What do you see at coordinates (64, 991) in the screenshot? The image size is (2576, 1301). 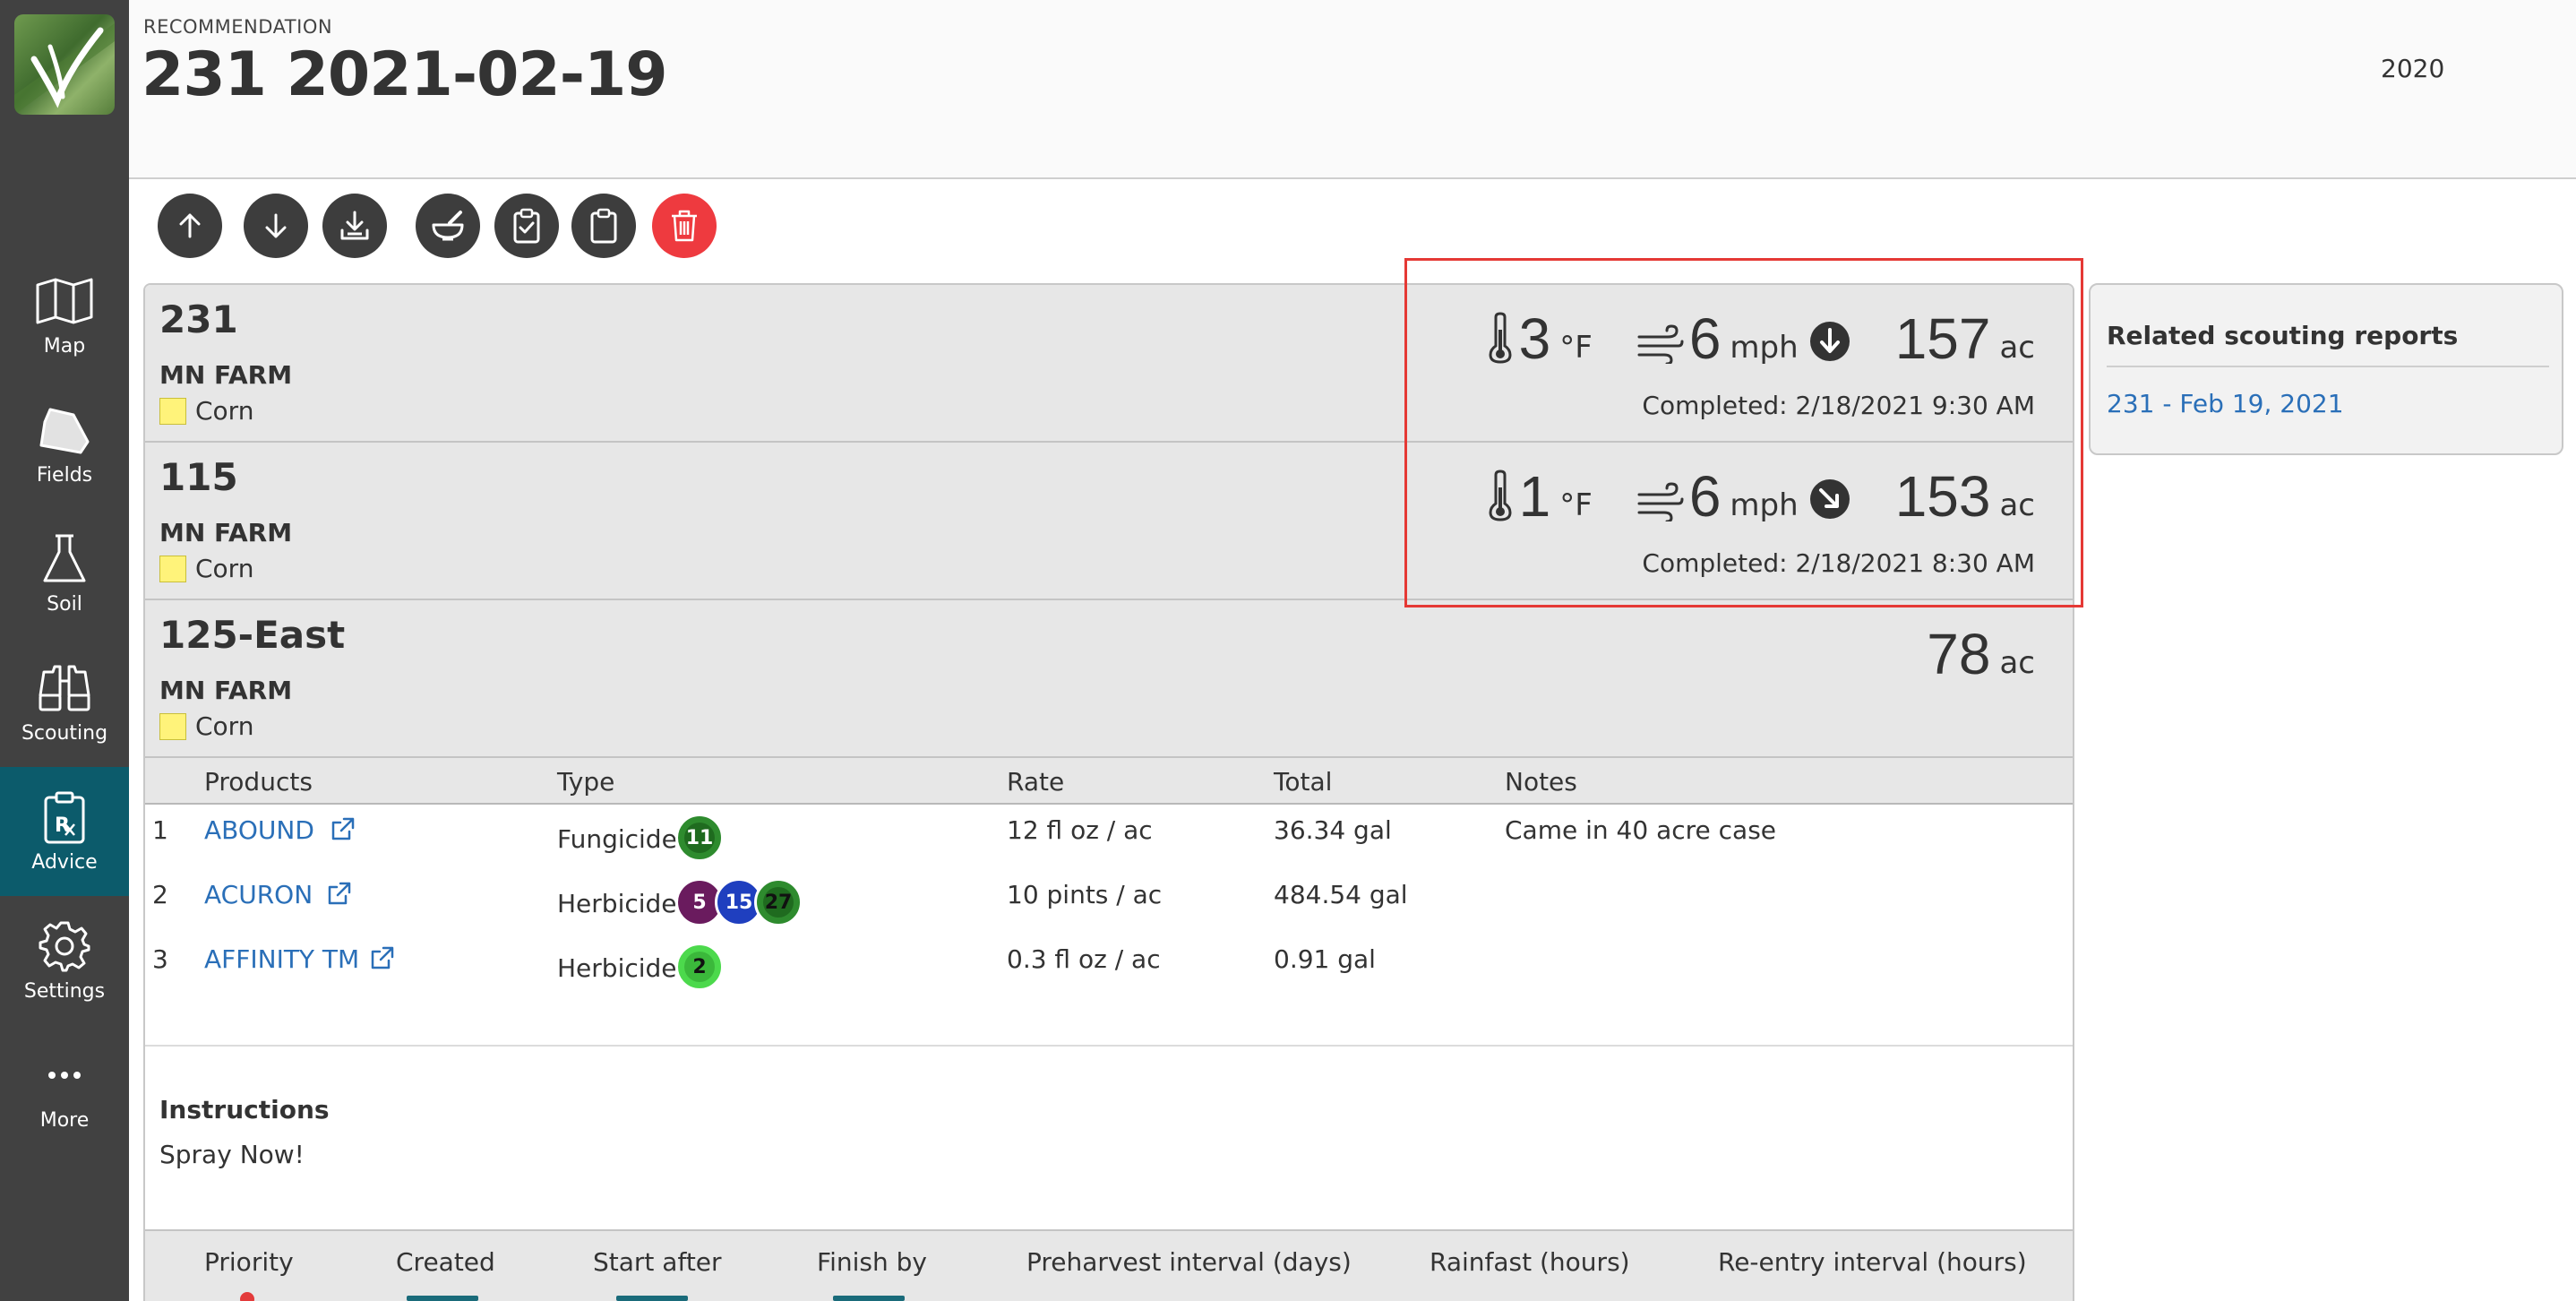 I see `sidebar-item-label: Settings` at bounding box center [64, 991].